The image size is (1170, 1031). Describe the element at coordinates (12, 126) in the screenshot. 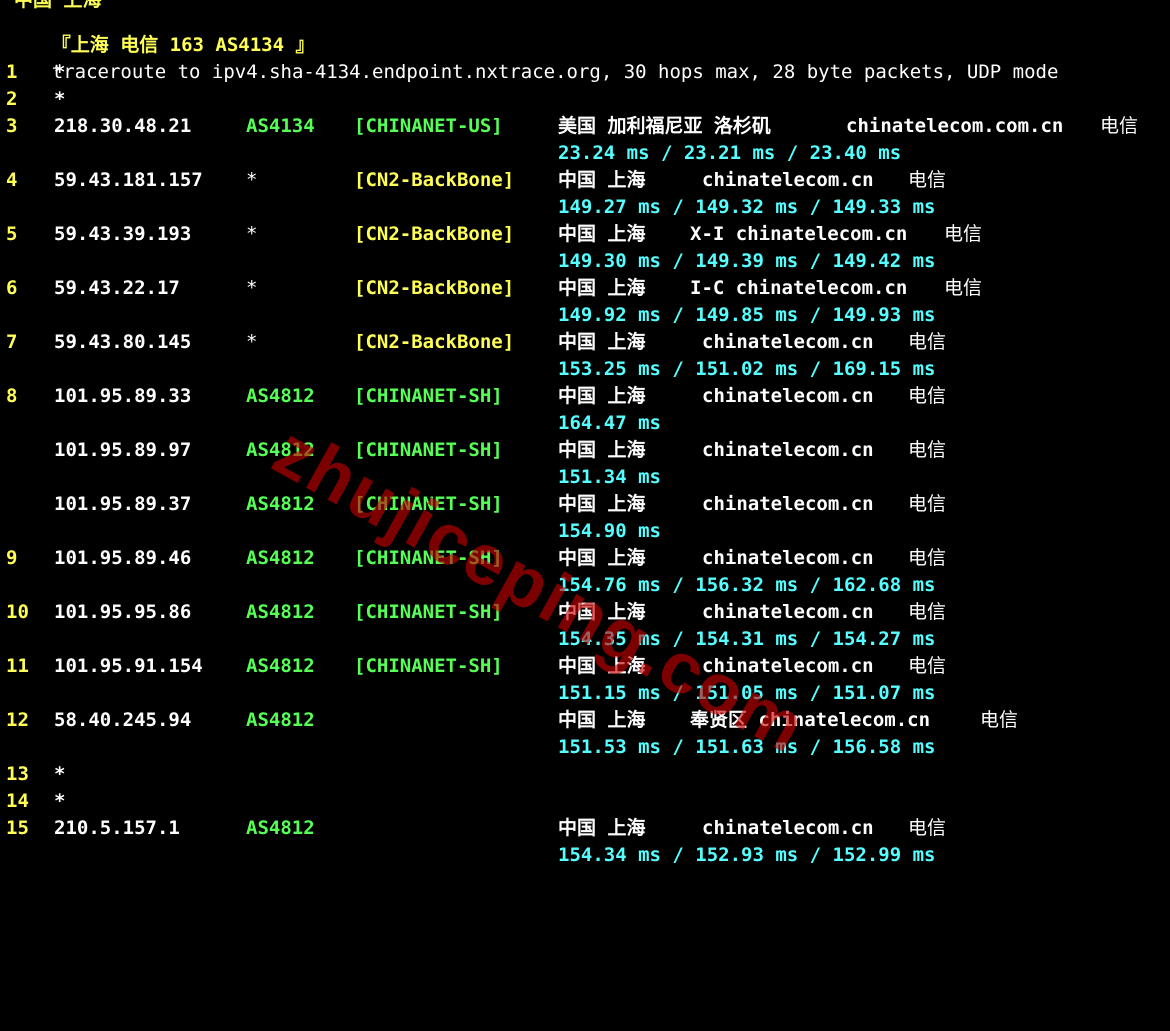

I see `hop-number: 3` at that location.